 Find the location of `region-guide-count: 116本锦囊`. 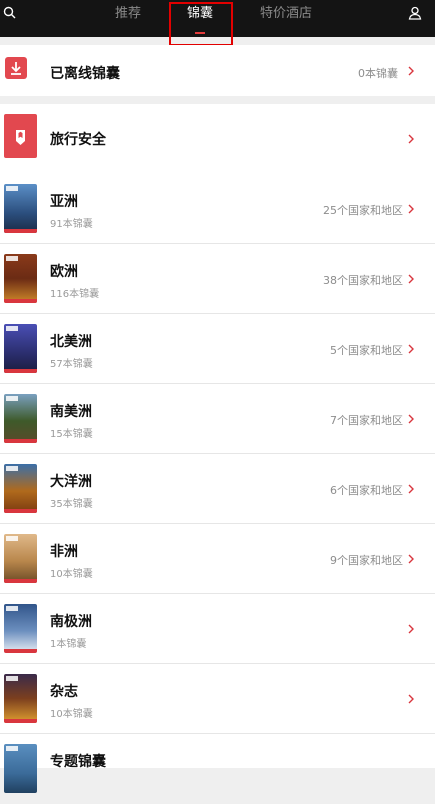

region-guide-count: 116本锦囊 is located at coordinates (75, 294).